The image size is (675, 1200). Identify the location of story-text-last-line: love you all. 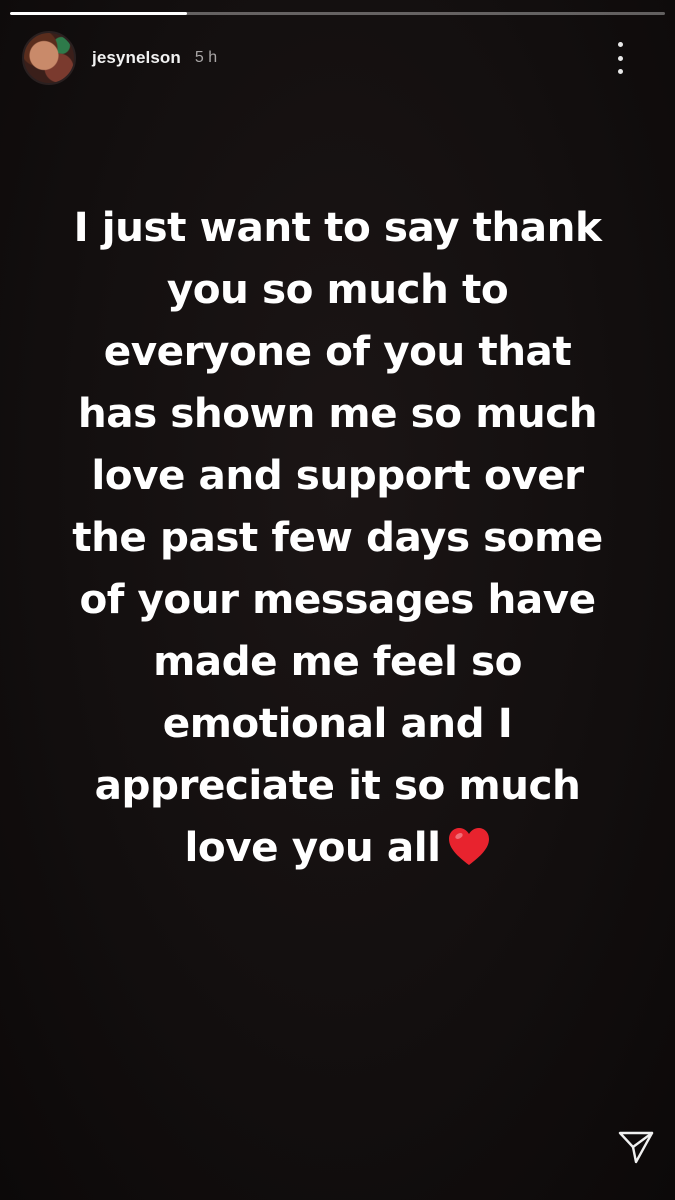
(337, 847).